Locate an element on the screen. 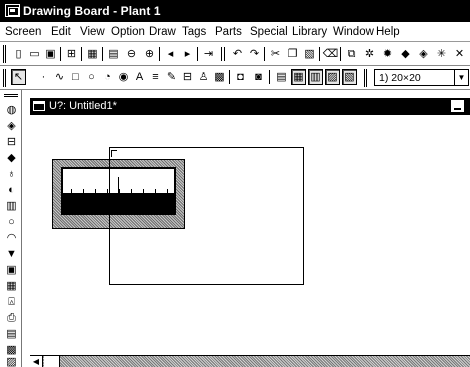  zoom-out-icon: ⊖ is located at coordinates (131, 54).